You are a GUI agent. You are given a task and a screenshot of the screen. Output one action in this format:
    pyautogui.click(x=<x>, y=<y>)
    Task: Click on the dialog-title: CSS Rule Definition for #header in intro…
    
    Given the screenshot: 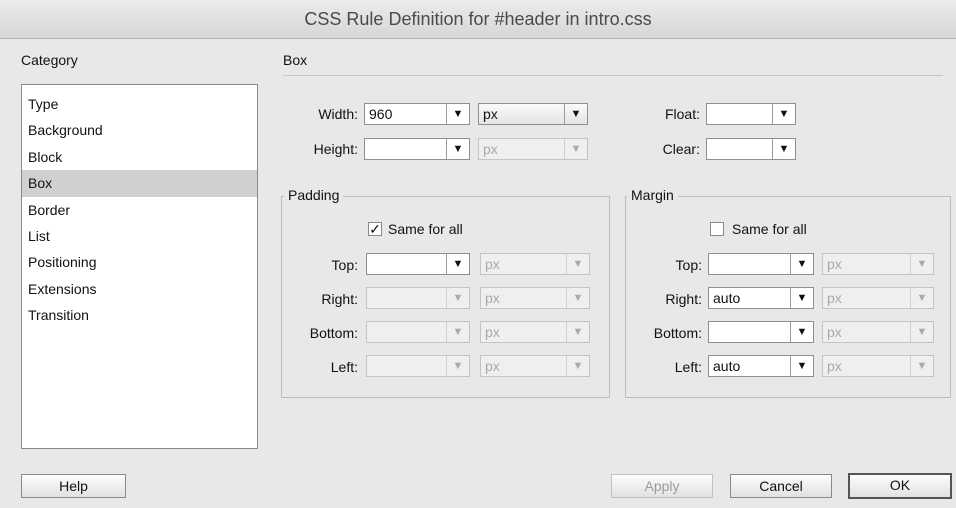 What is the action you would take?
    pyautogui.click(x=478, y=19)
    